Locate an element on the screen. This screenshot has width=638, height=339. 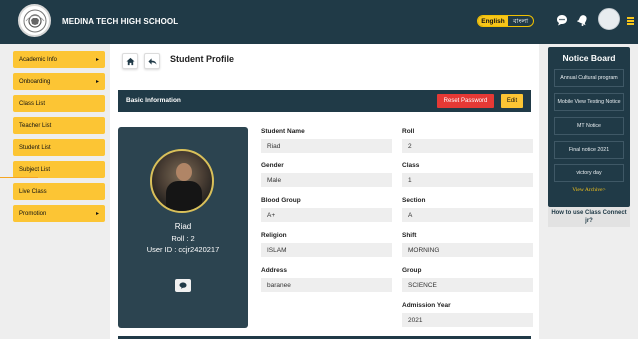
basic-information-bar: Basic Information Reset Password Edit is located at coordinates (324, 101).